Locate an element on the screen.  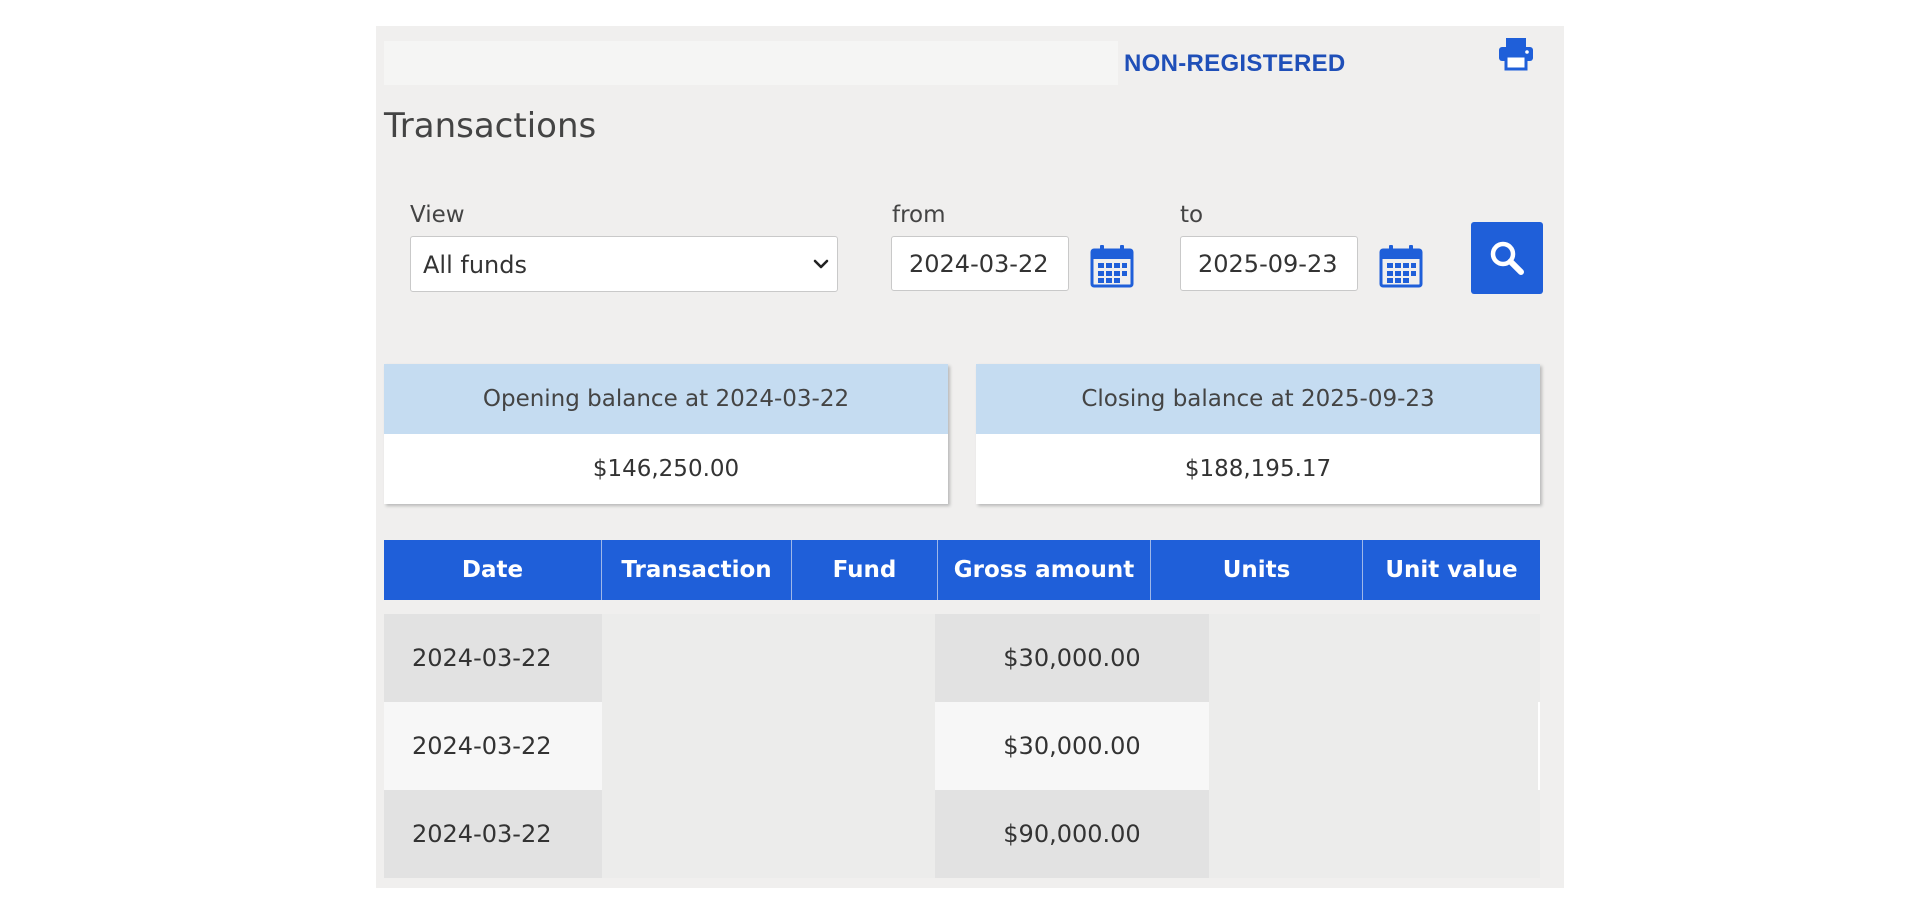
view-label: View is located at coordinates (437, 215).